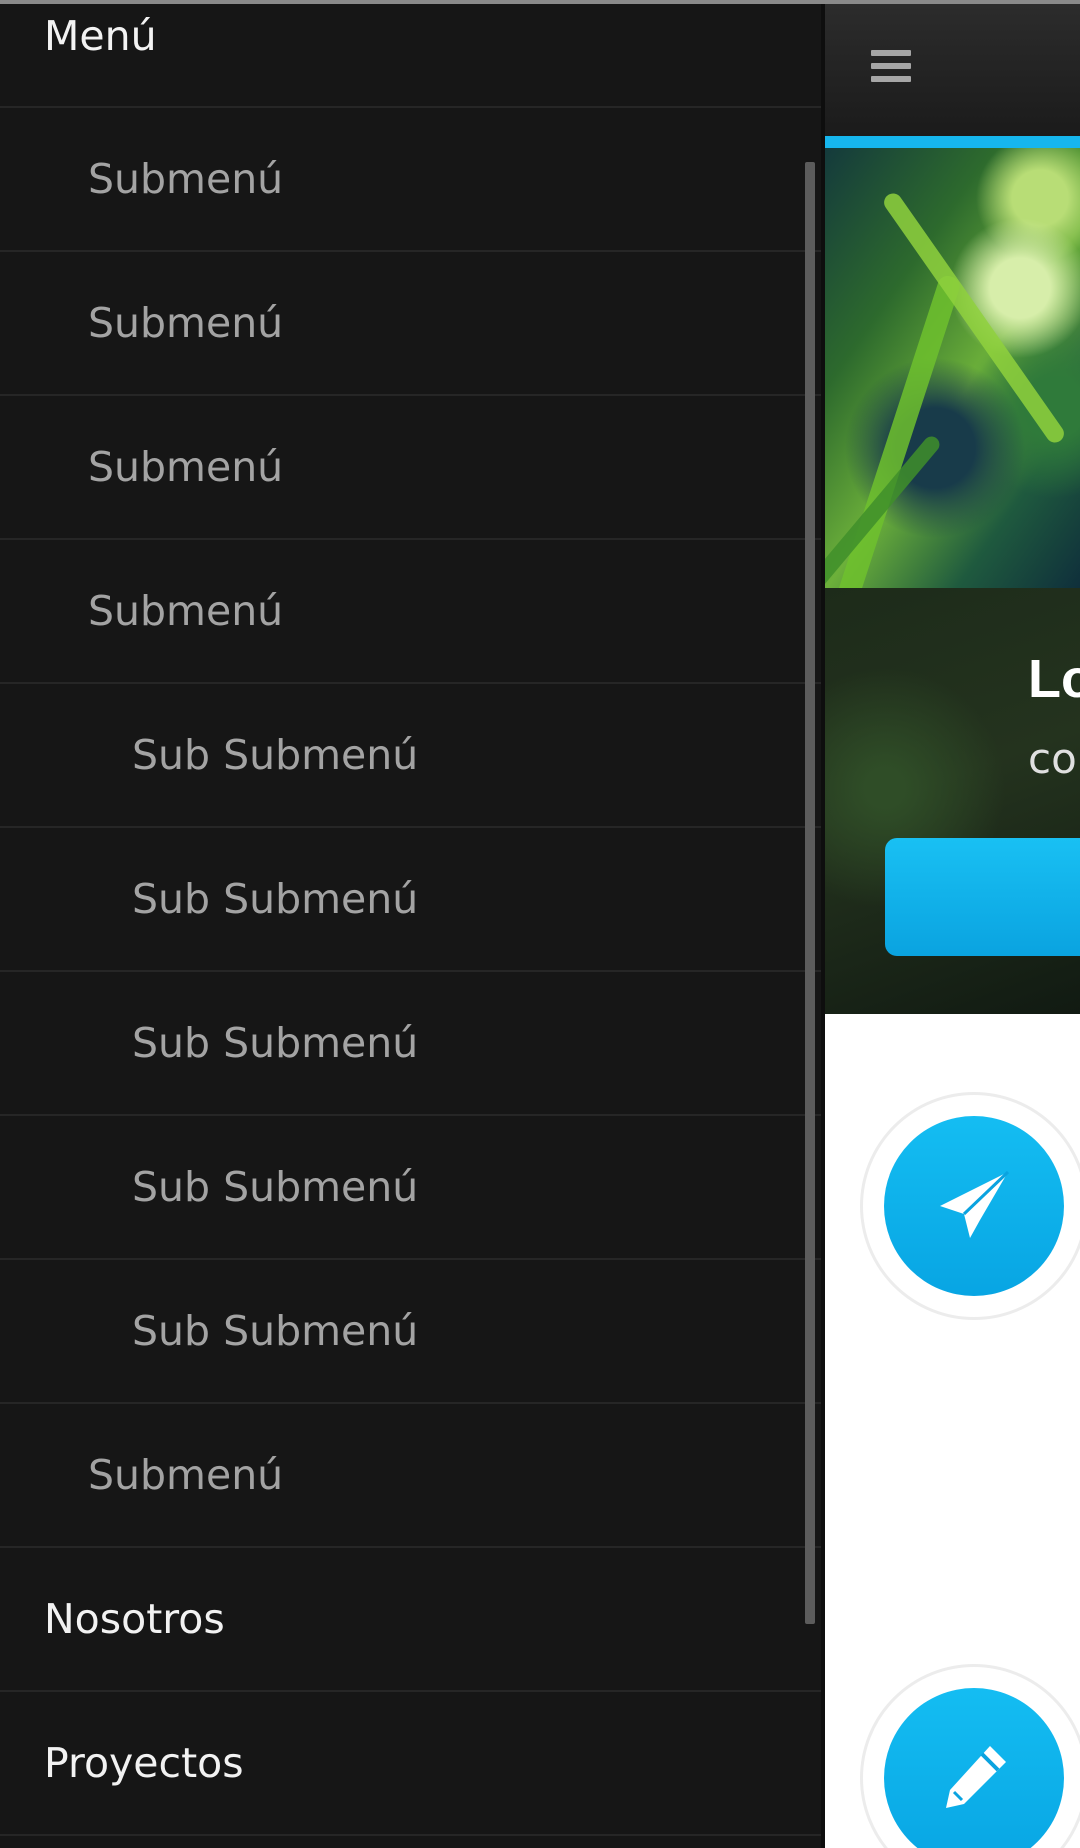 This screenshot has width=1080, height=1848. I want to click on menu-item-label: Nosotros, so click(134, 1619).